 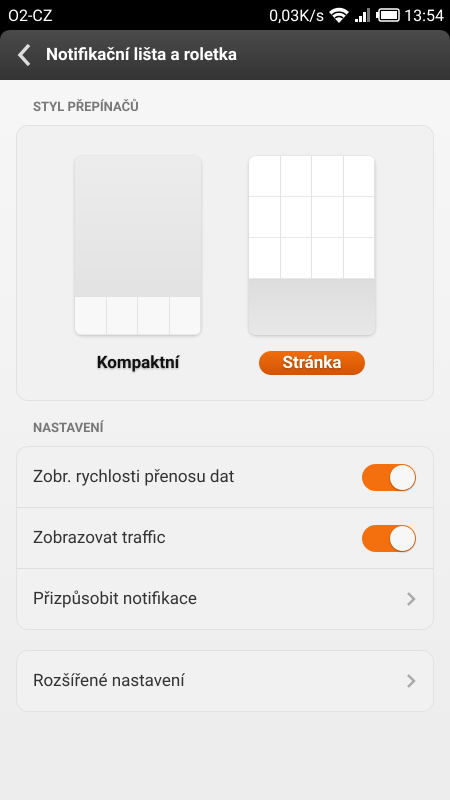 What do you see at coordinates (225, 681) in the screenshot?
I see `settings-row: Rozšířené nastavení` at bounding box center [225, 681].